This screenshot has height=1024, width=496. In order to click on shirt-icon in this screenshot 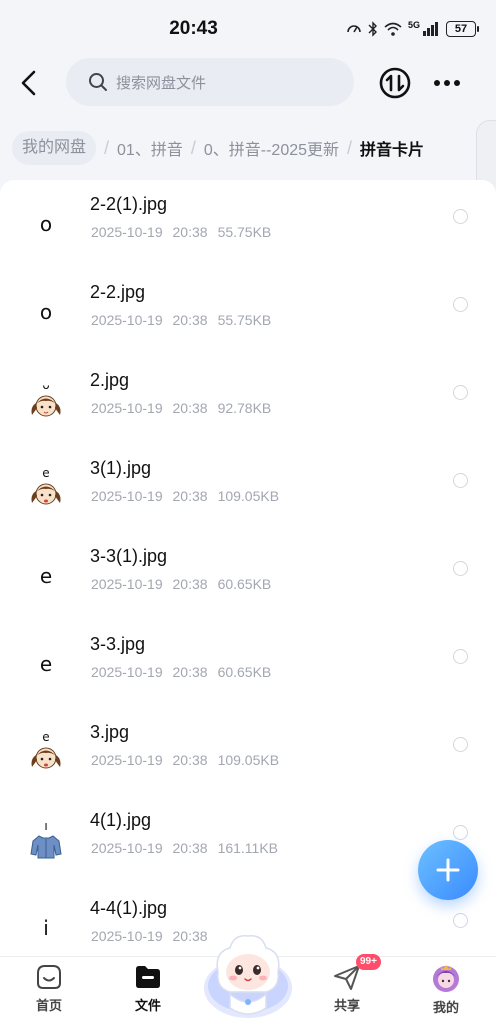, I will do `click(46, 847)`.